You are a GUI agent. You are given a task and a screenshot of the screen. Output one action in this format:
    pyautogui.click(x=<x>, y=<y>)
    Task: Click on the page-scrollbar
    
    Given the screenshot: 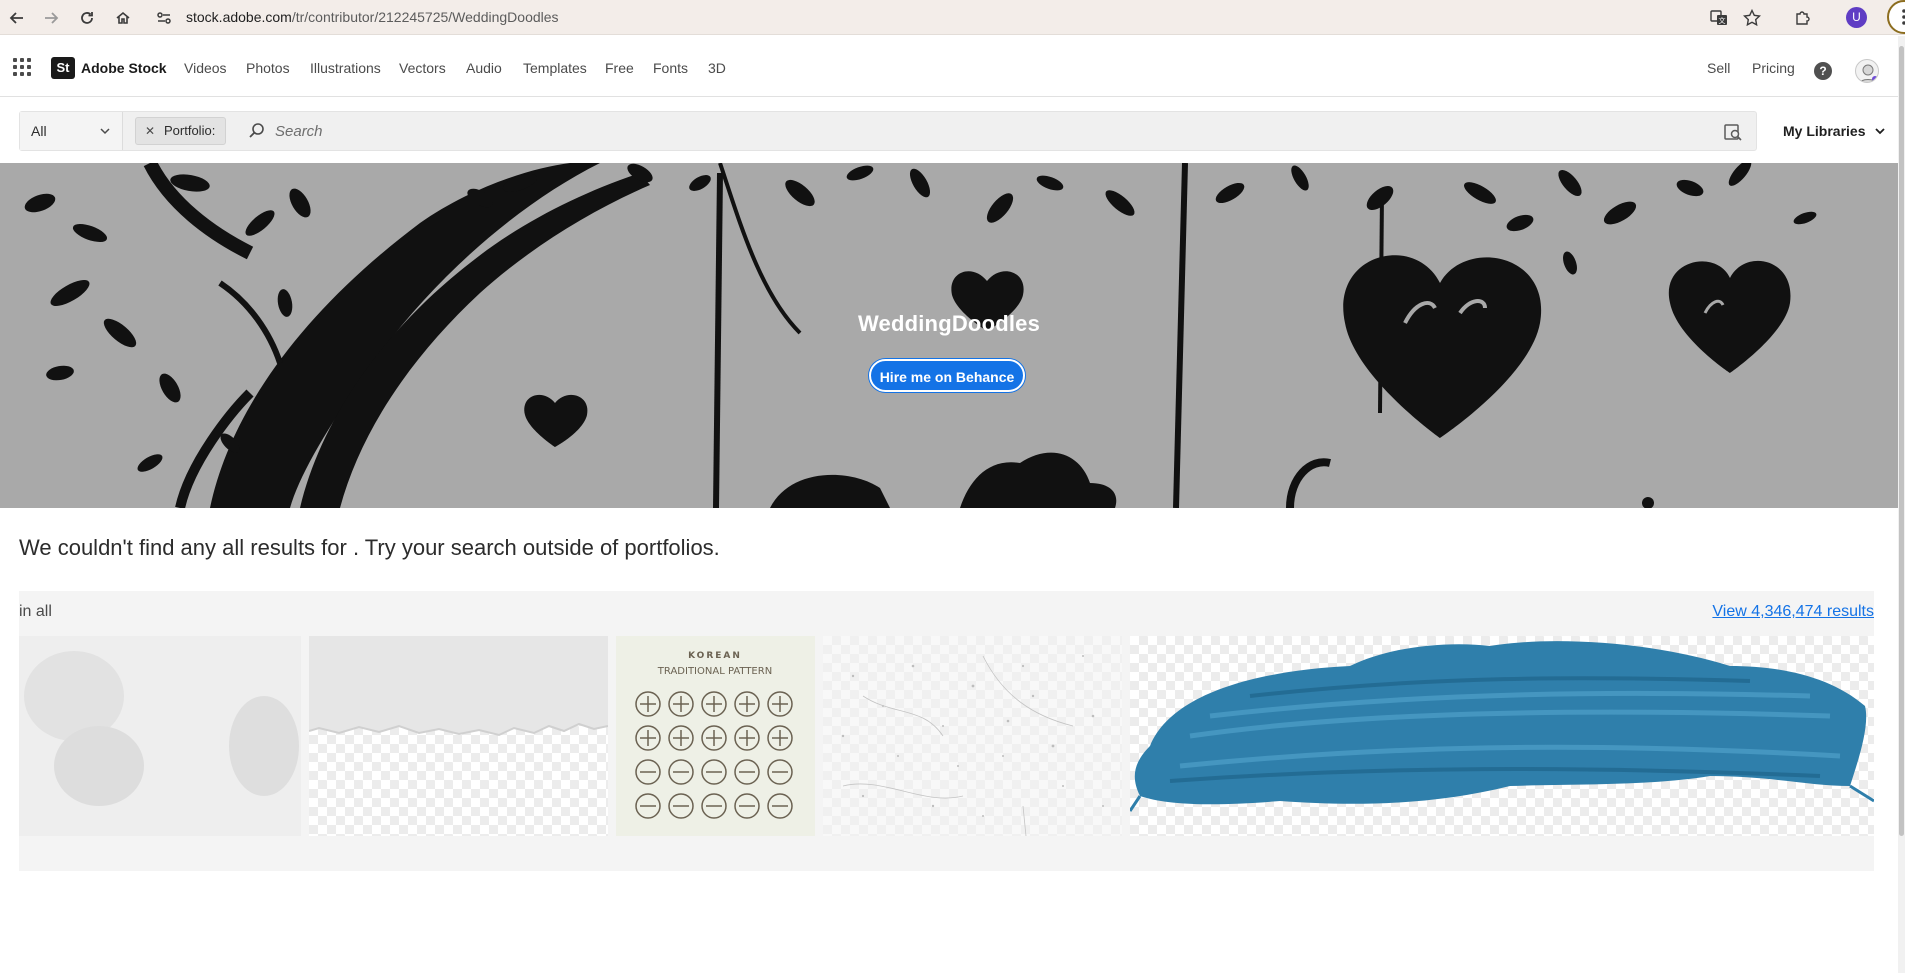 What is the action you would take?
    pyautogui.click(x=1901, y=504)
    